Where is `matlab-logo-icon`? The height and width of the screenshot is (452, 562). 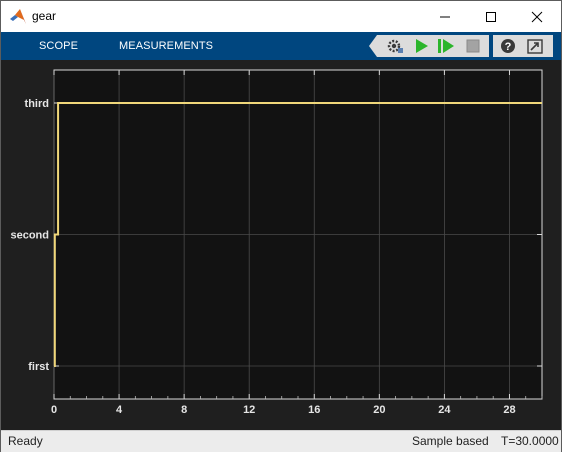 matlab-logo-icon is located at coordinates (18, 16).